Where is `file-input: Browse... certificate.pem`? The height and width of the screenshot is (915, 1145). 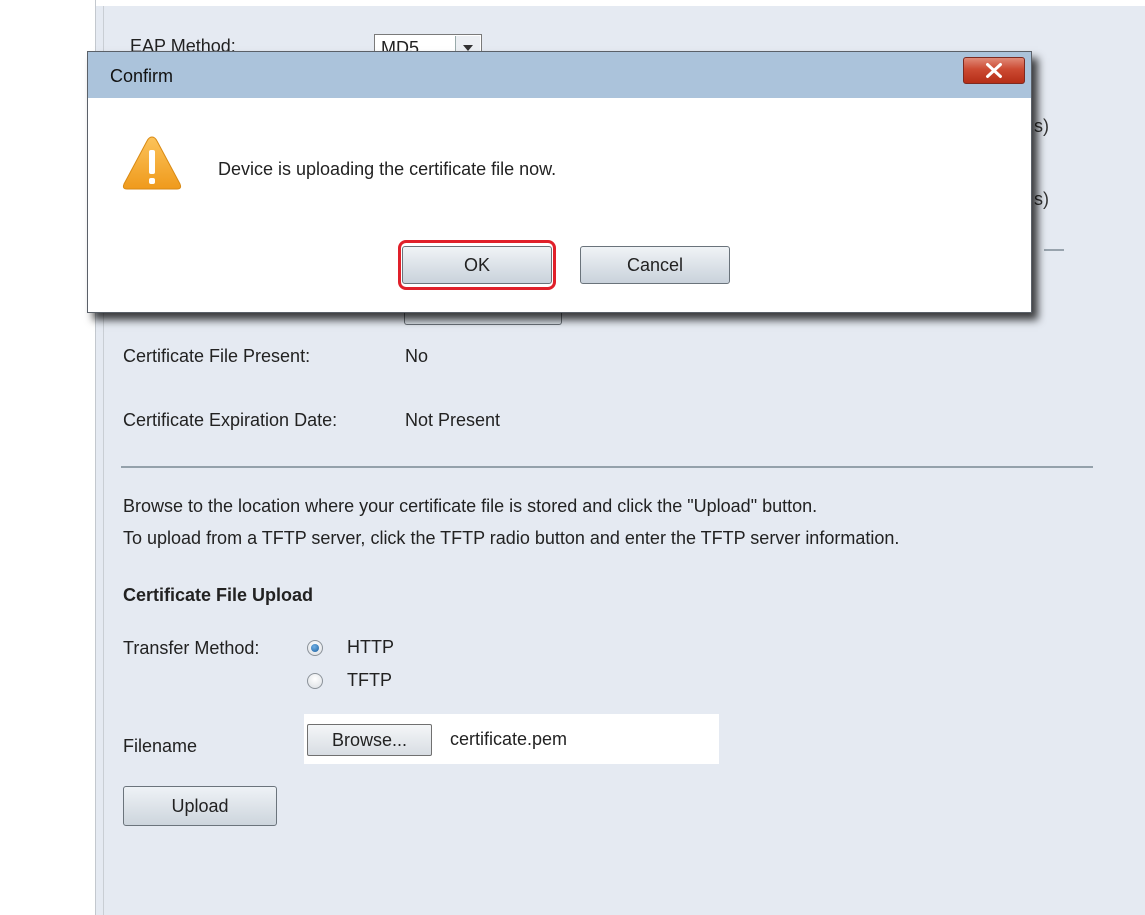
file-input: Browse... certificate.pem is located at coordinates (511, 739).